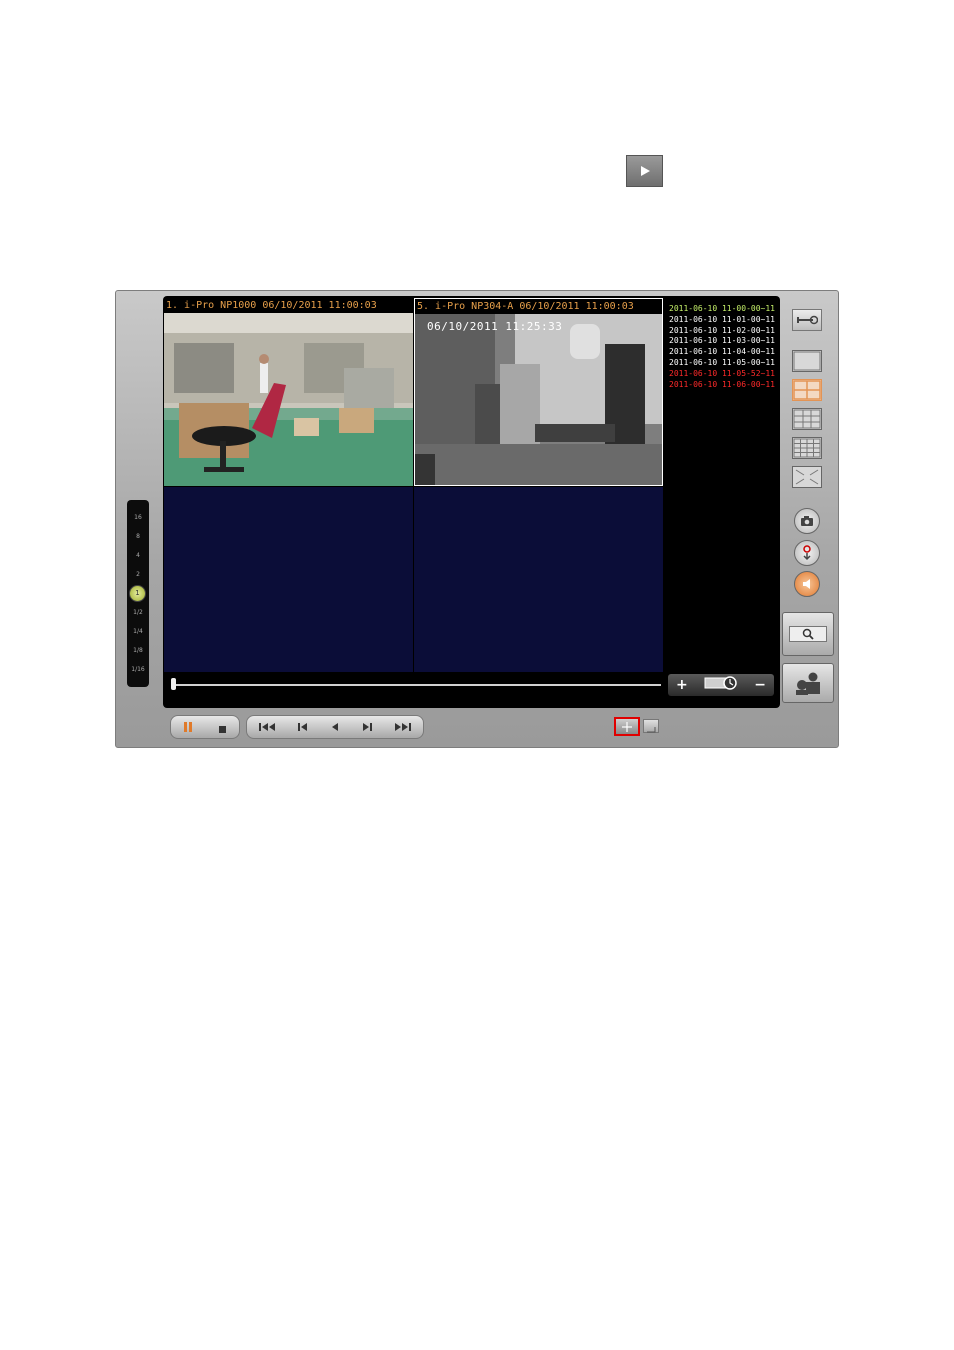 The image size is (954, 1350). I want to click on speed-label: 4, so click(138, 556).